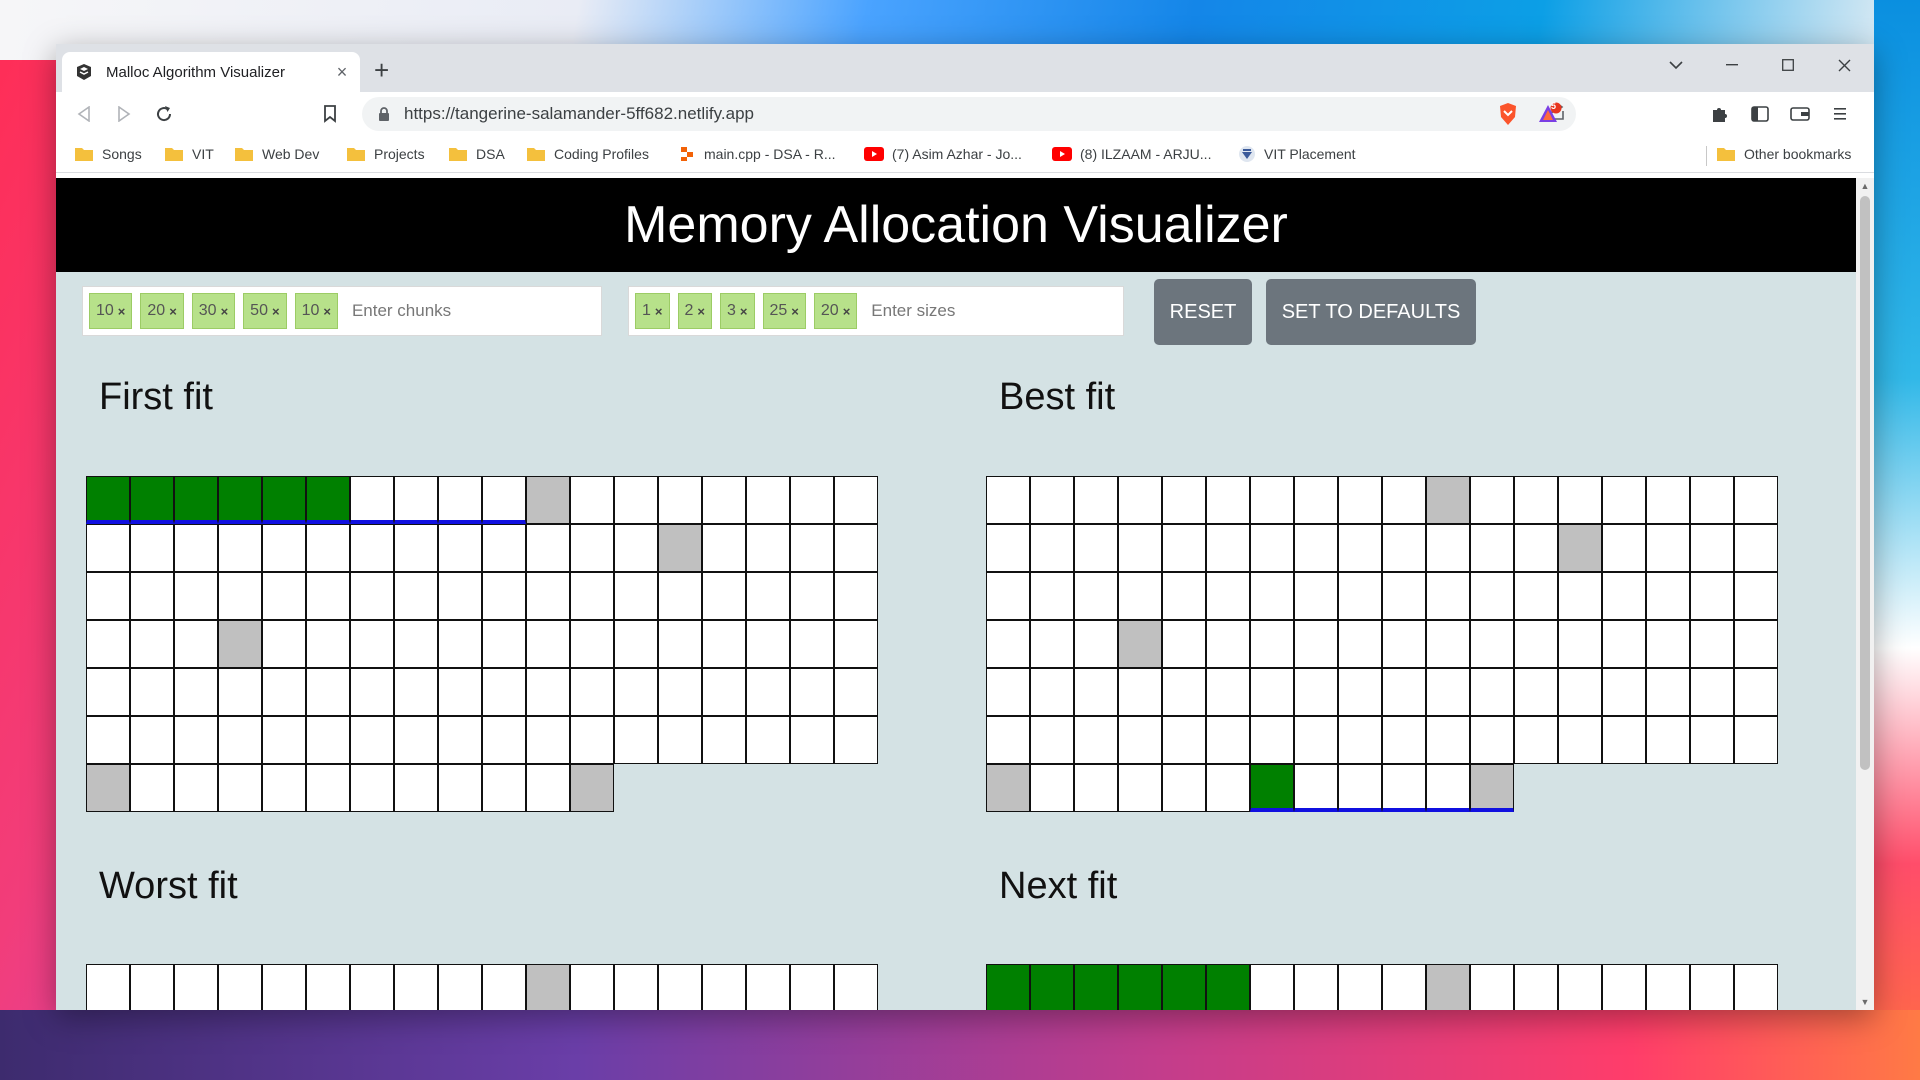 The image size is (1920, 1080). I want to click on memory-cell-boundary, so click(240, 644).